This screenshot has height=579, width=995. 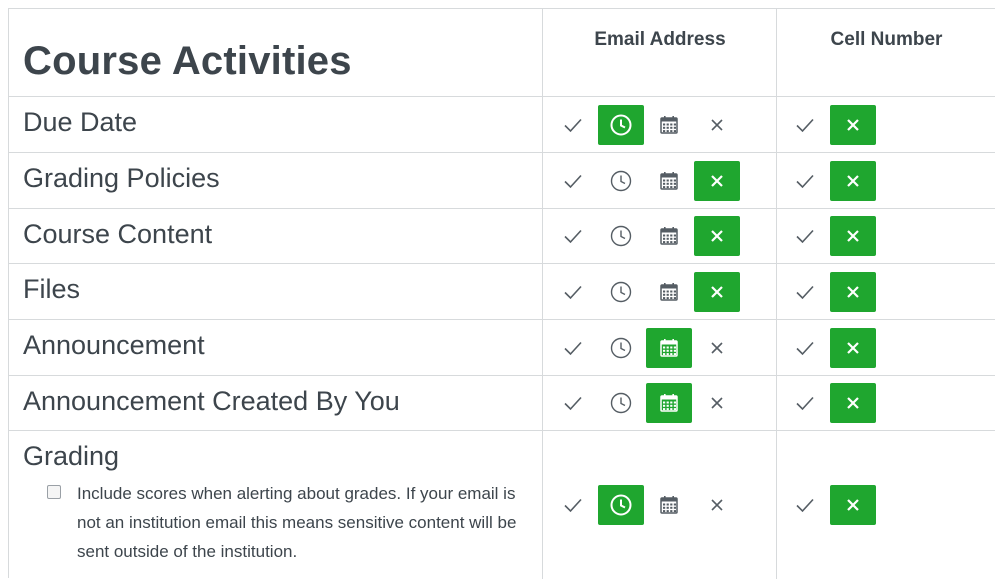 I want to click on include-scores-checkbox, so click(x=54, y=492).